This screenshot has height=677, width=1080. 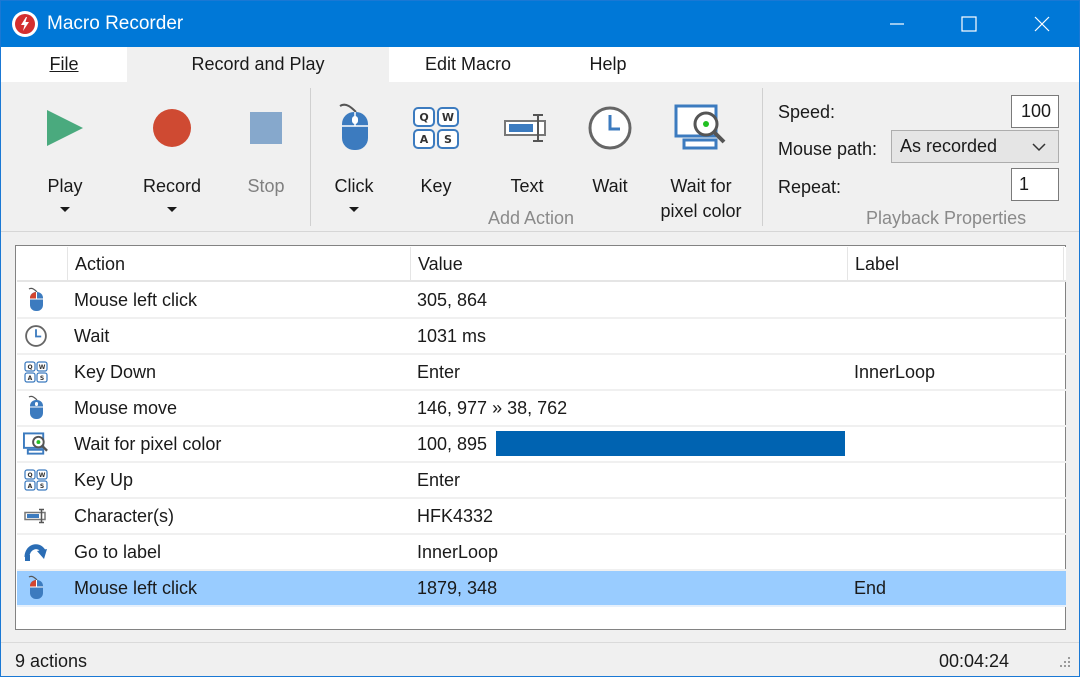 What do you see at coordinates (541, 481) in the screenshot?
I see `table-row: Q W A S Key Up Enter` at bounding box center [541, 481].